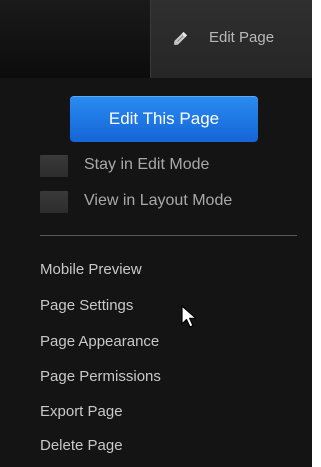 The height and width of the screenshot is (467, 321). I want to click on menu-divider, so click(168, 235).